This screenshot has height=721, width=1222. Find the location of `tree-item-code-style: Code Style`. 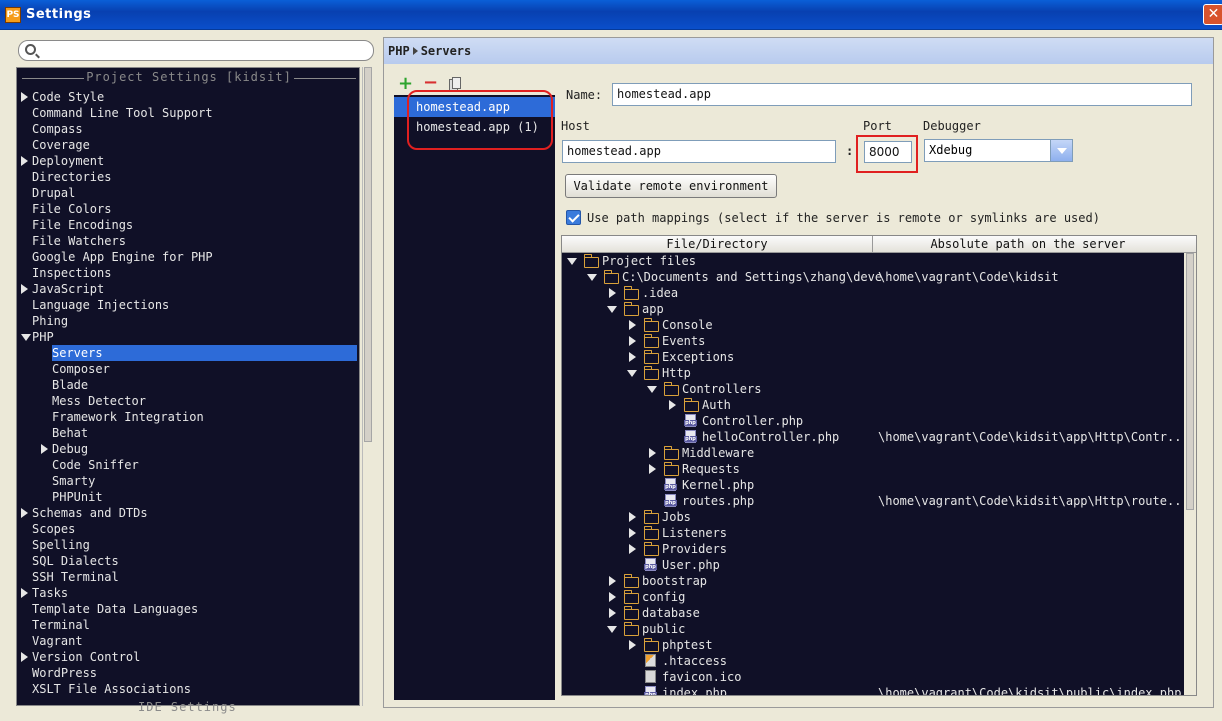

tree-item-code-style: Code Style is located at coordinates (68, 97).